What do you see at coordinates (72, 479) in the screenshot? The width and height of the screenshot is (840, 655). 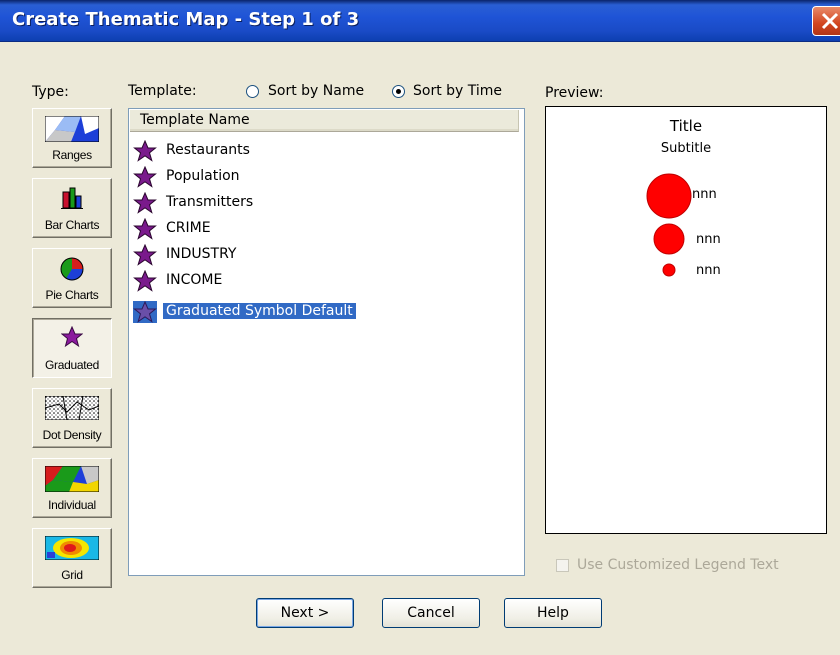 I see `individual-icon` at bounding box center [72, 479].